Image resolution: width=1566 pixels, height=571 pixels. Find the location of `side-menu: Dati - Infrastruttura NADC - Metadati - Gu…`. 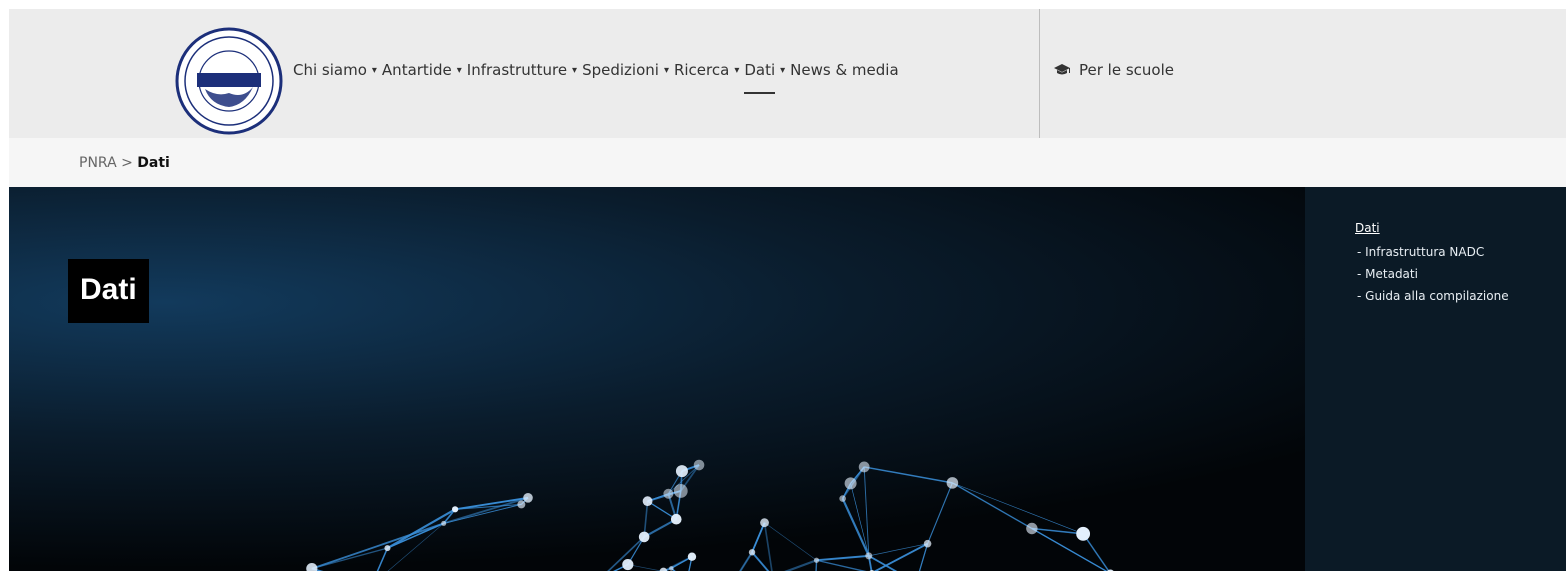

side-menu: Dati - Infrastruttura NADC - Metadati - Gu… is located at coordinates (1435, 379).